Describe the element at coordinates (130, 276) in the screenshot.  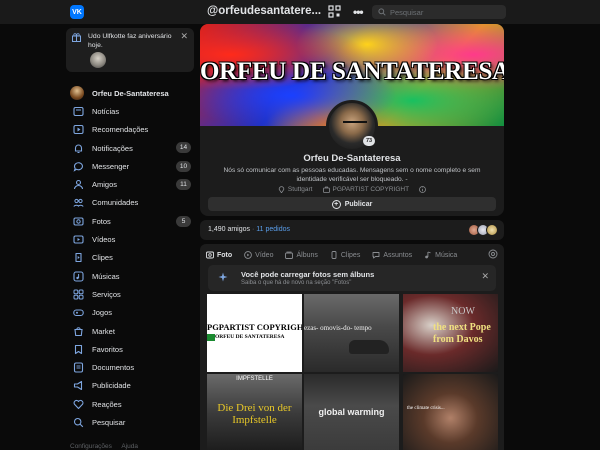
I see `sidebar-item-music: Músicas` at that location.